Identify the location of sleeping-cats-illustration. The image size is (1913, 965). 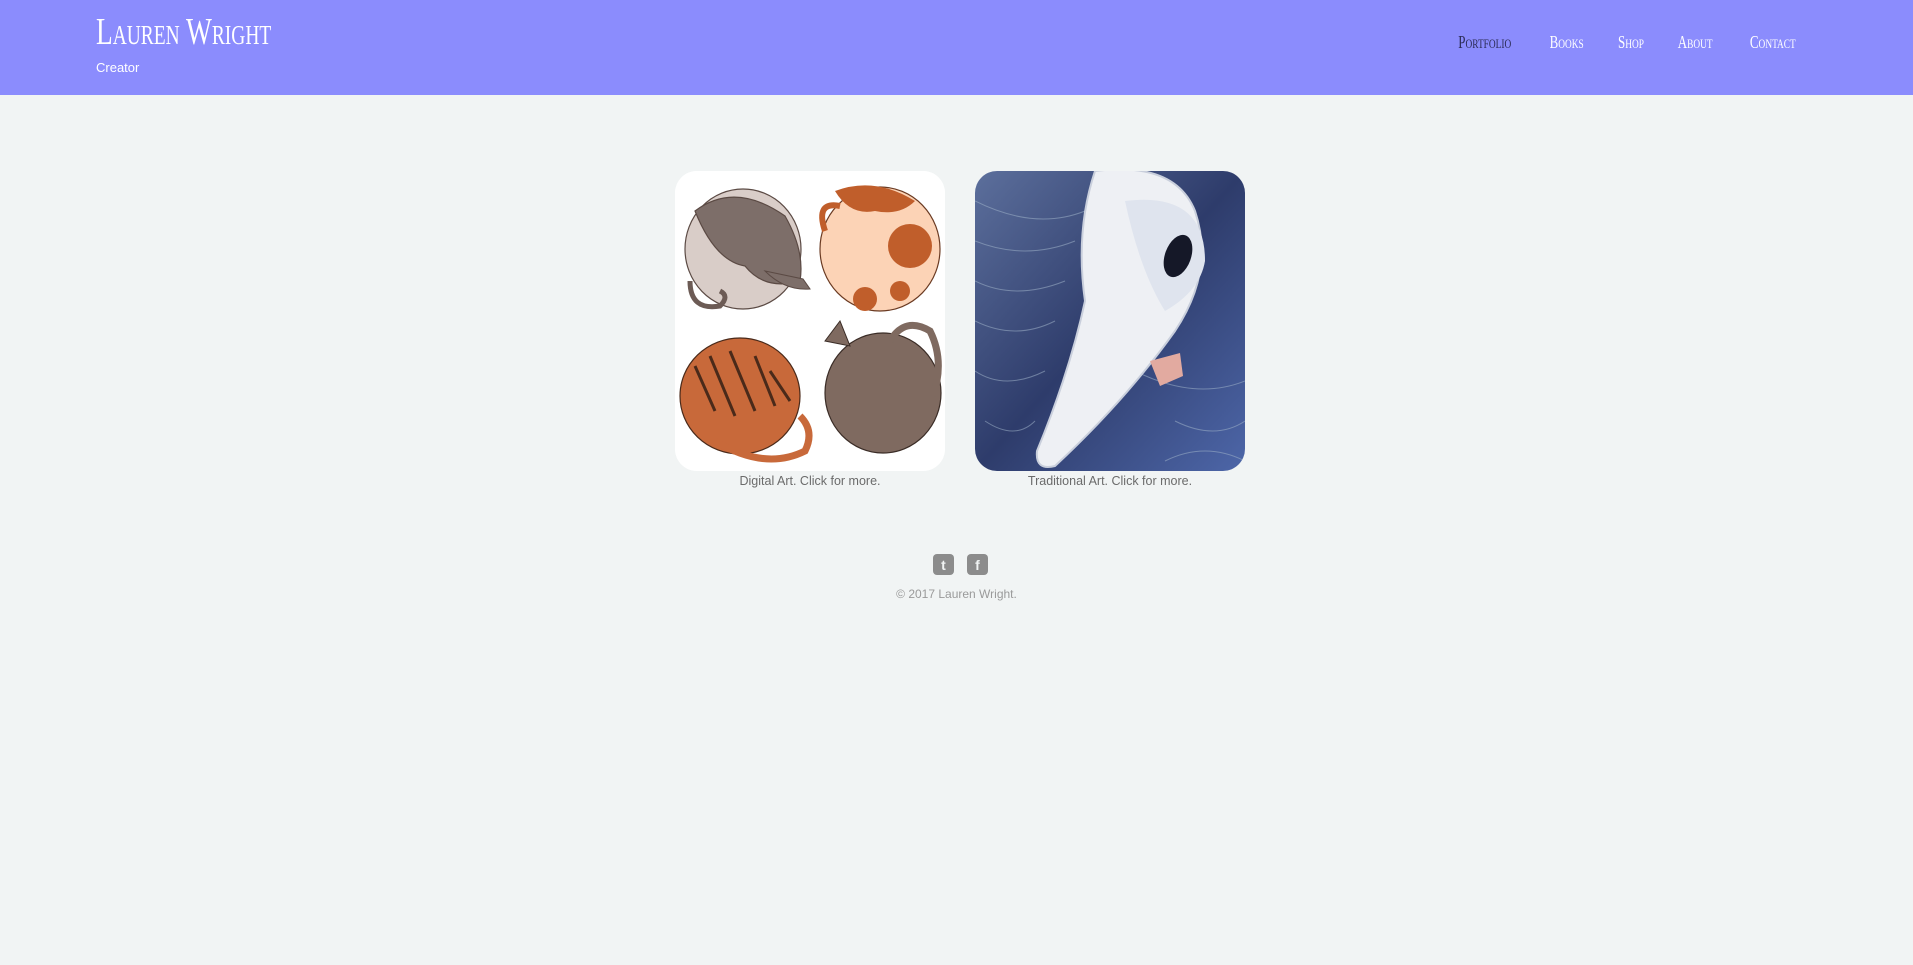
(810, 321).